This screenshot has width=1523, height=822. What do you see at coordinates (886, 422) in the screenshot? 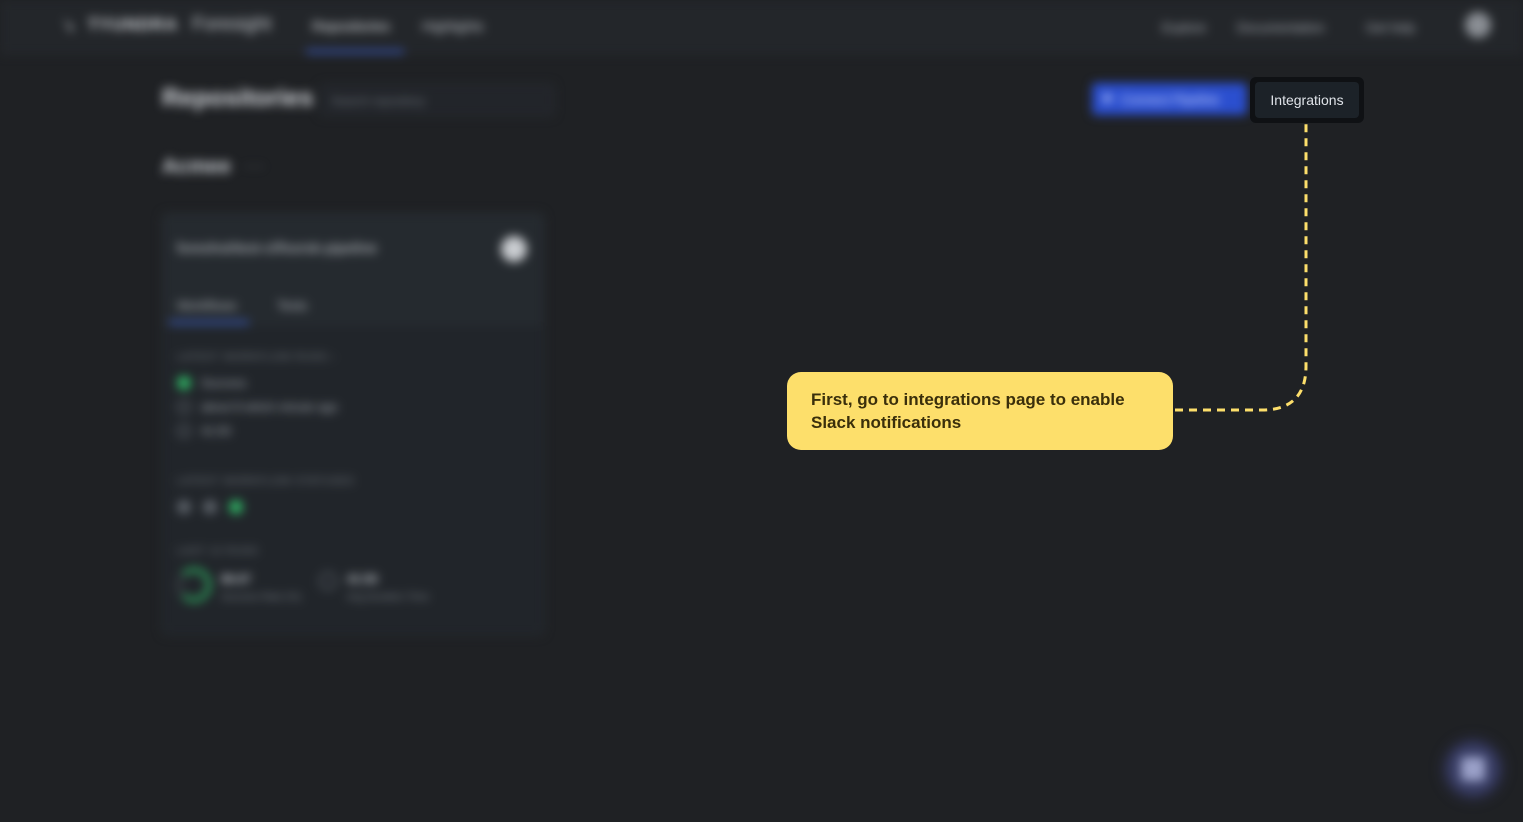
I see `tooltip-line-2: Slack notifications` at bounding box center [886, 422].